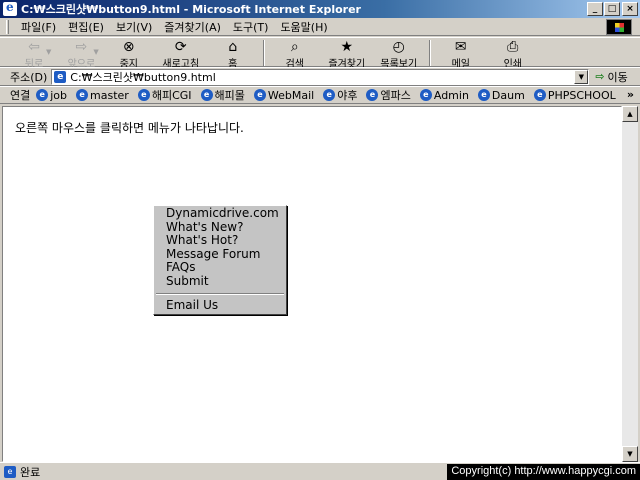 The width and height of the screenshot is (640, 480). I want to click on scroll-up-arrow-icon: ▲, so click(630, 114).